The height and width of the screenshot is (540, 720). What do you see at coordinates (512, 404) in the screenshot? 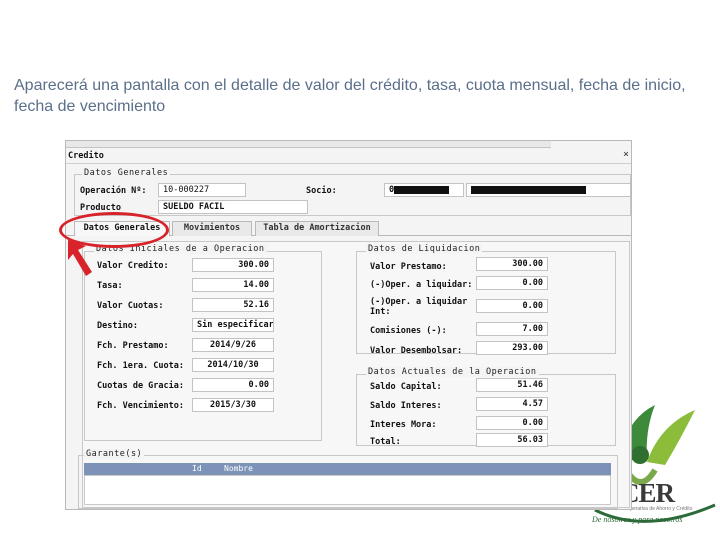
I see `interest-balance-field: 4.57` at bounding box center [512, 404].